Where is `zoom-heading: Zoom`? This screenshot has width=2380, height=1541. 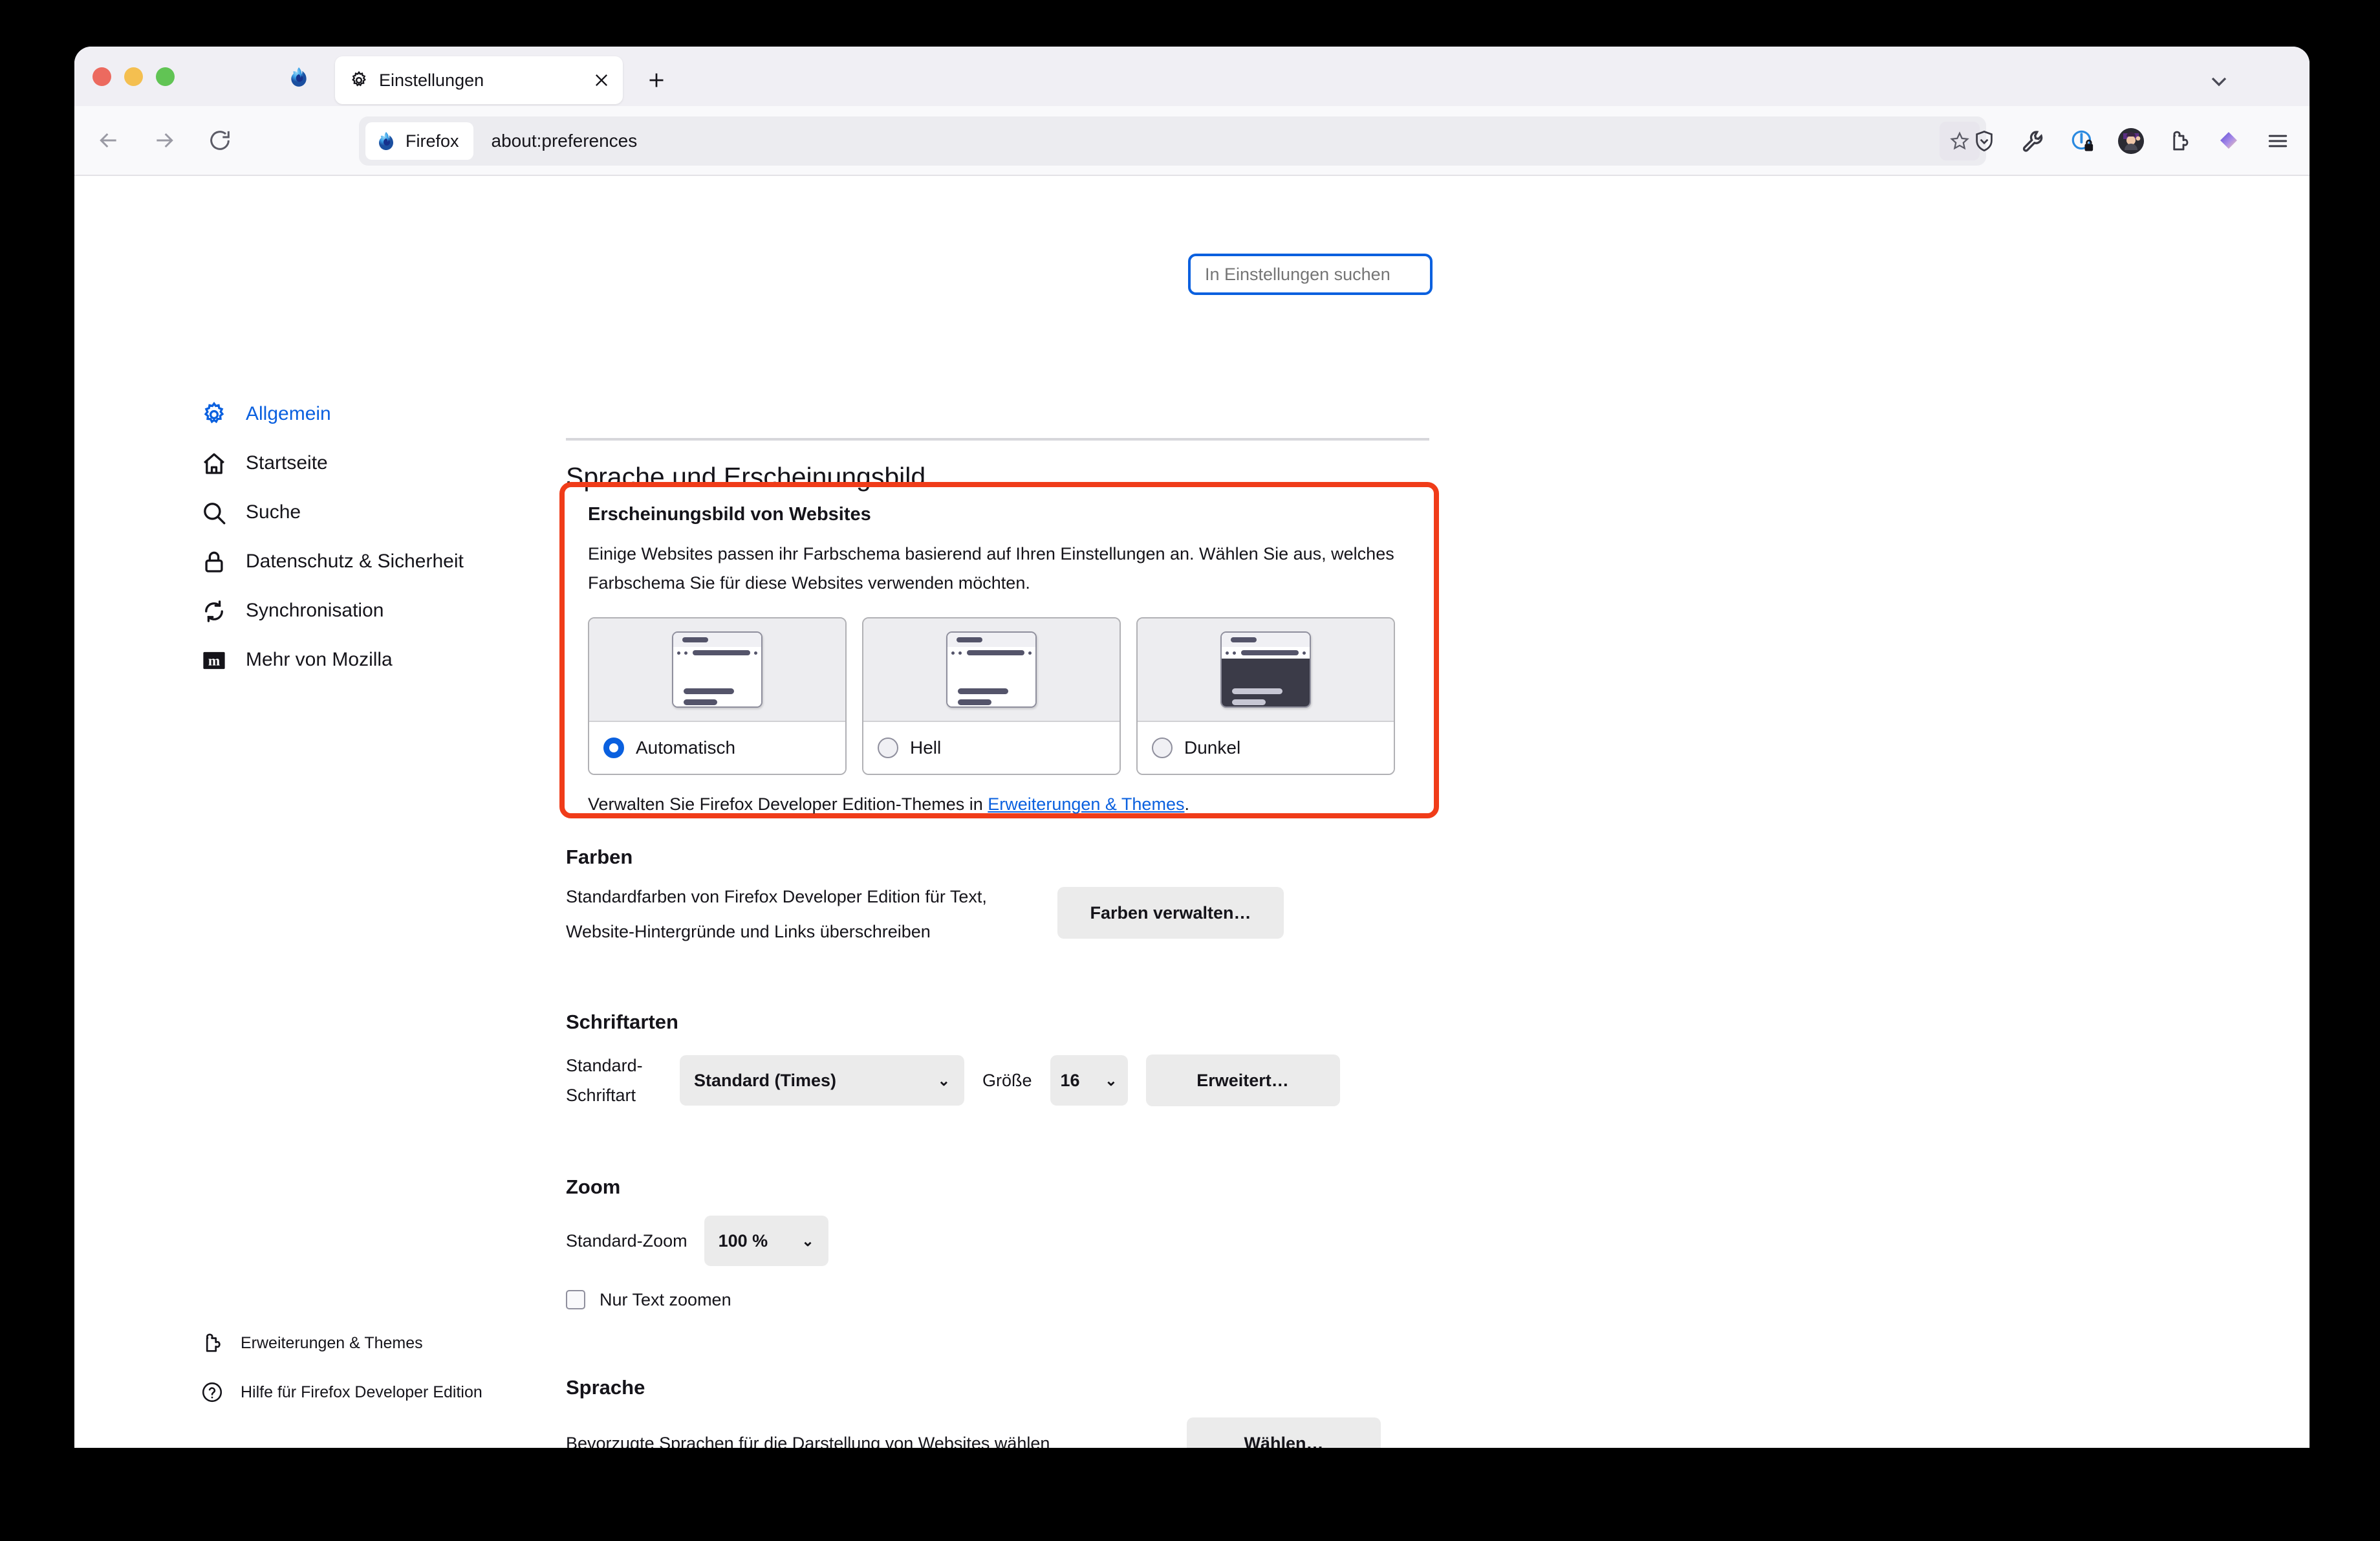 zoom-heading: Zoom is located at coordinates (593, 1186).